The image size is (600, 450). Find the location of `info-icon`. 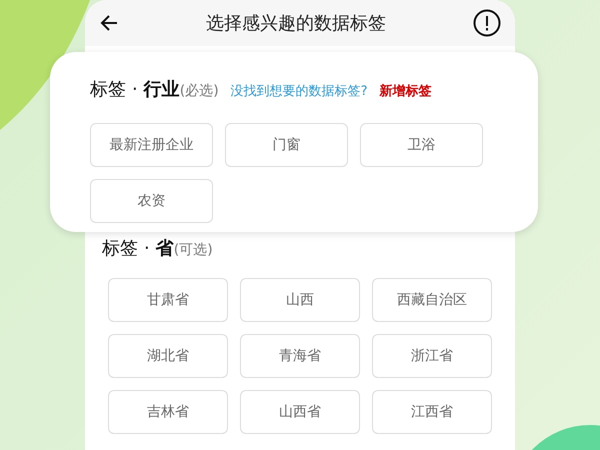

info-icon is located at coordinates (487, 23).